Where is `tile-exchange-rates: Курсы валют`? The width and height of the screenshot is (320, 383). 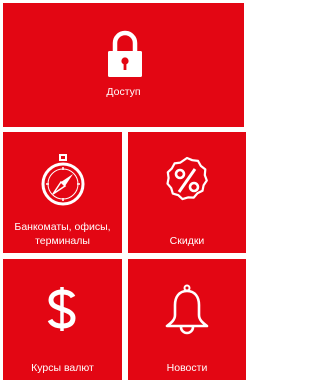 tile-exchange-rates: Курсы валют is located at coordinates (62, 319).